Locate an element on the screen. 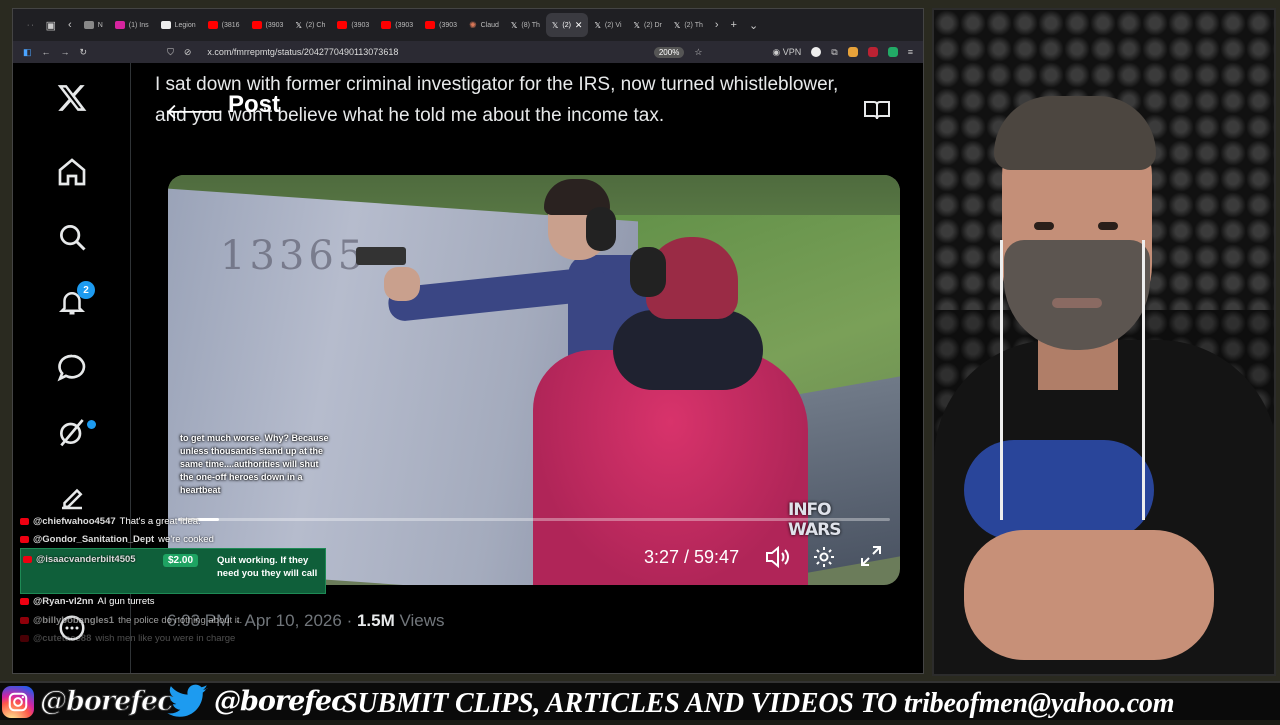  sidebar-toggle-icon: ◧ is located at coordinates (27, 52).